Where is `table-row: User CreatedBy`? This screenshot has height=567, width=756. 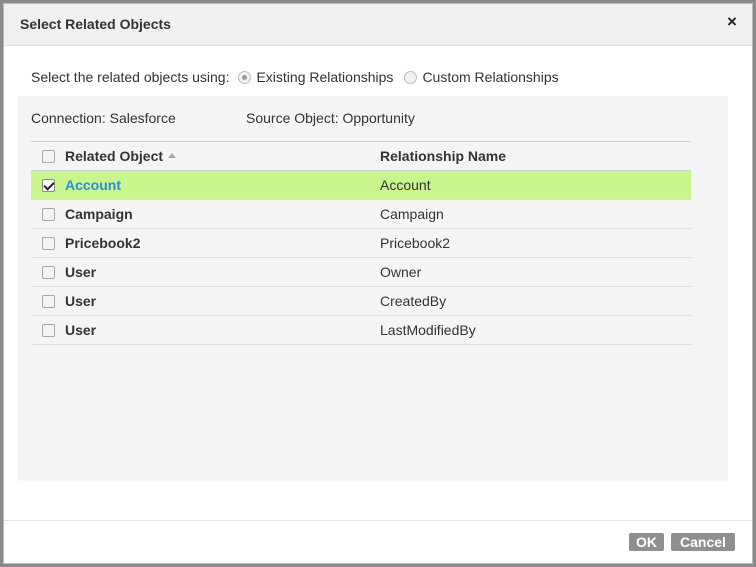
table-row: User CreatedBy is located at coordinates (361, 301).